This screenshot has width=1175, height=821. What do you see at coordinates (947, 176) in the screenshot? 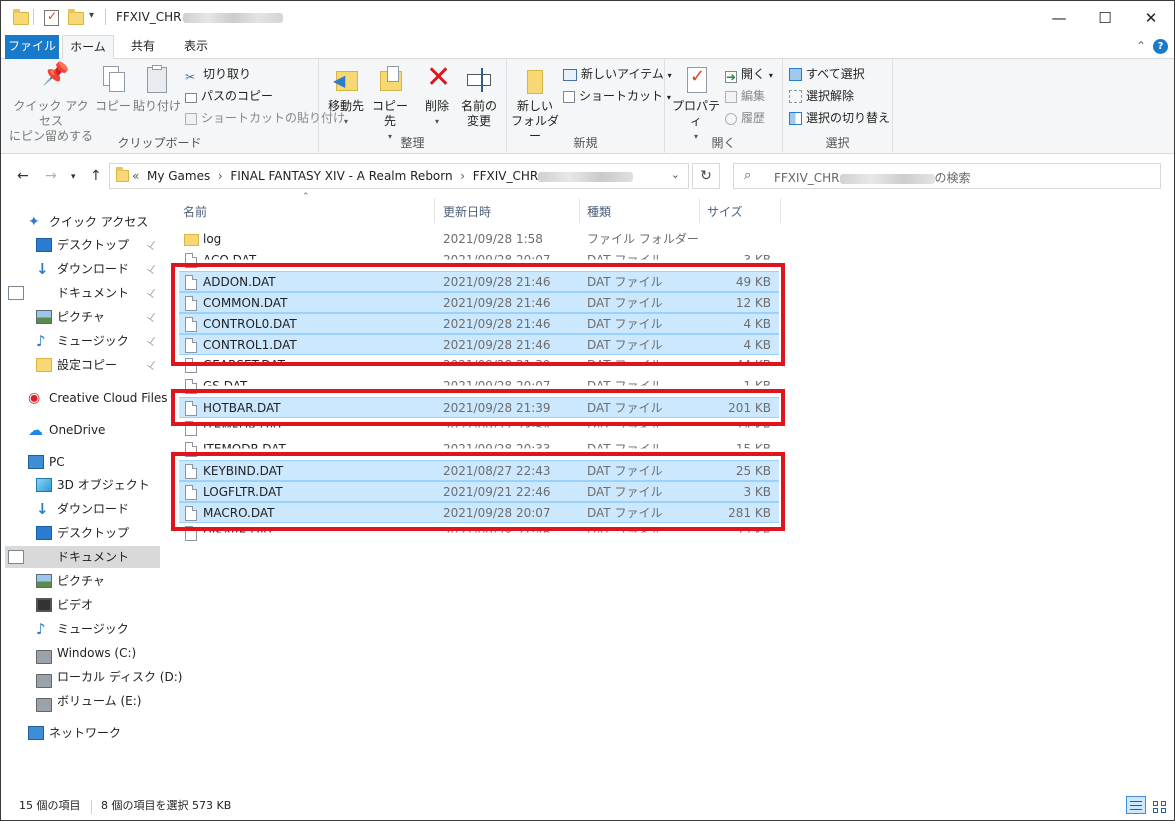
I see `search-input: ⌕ FFXIV_CHR の検索` at bounding box center [947, 176].